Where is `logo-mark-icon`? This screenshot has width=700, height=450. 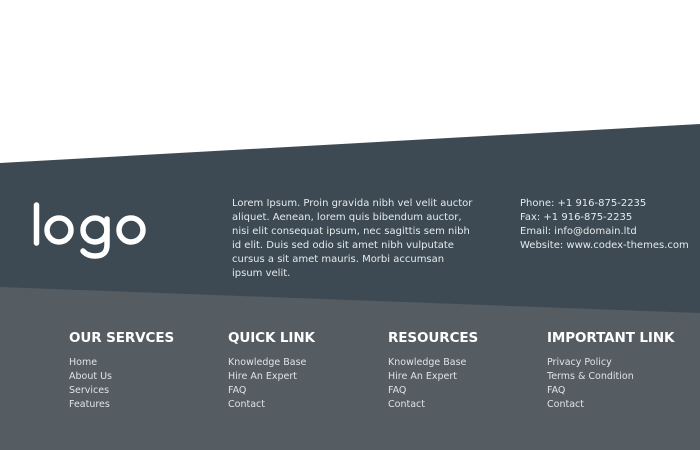 logo-mark-icon is located at coordinates (89, 230).